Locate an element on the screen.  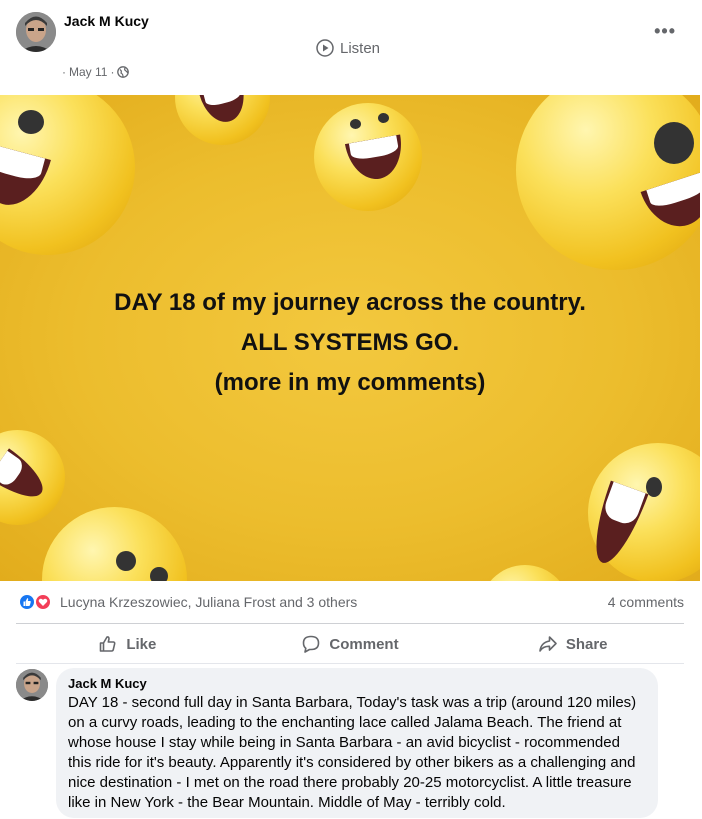
banner-line-2: ALL SYSTEMS GO. is located at coordinates (350, 342).